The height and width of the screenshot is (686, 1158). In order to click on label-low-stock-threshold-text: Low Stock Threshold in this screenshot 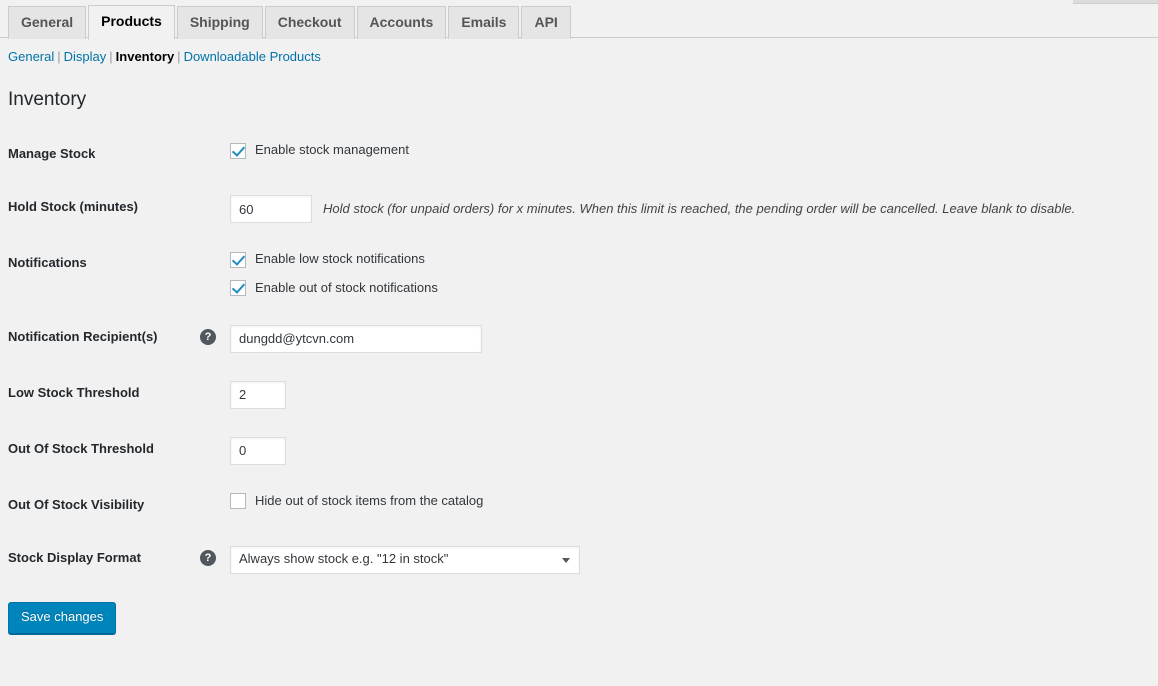, I will do `click(74, 392)`.